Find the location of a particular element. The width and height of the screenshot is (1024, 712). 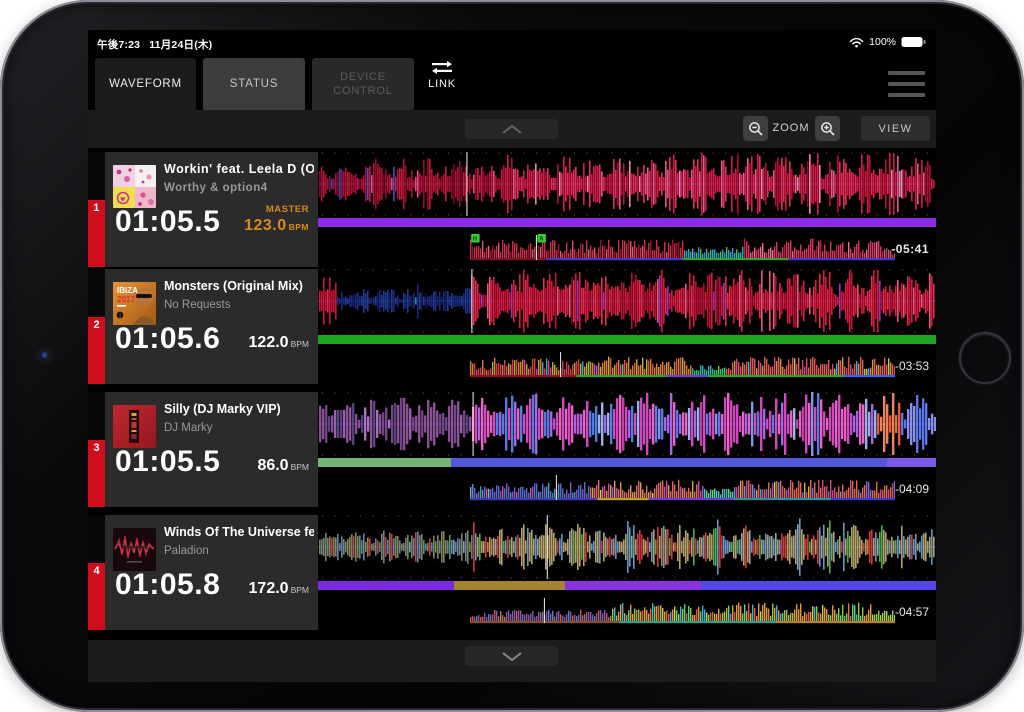

bpm-box: 172.0 BPM is located at coordinates (279, 582).